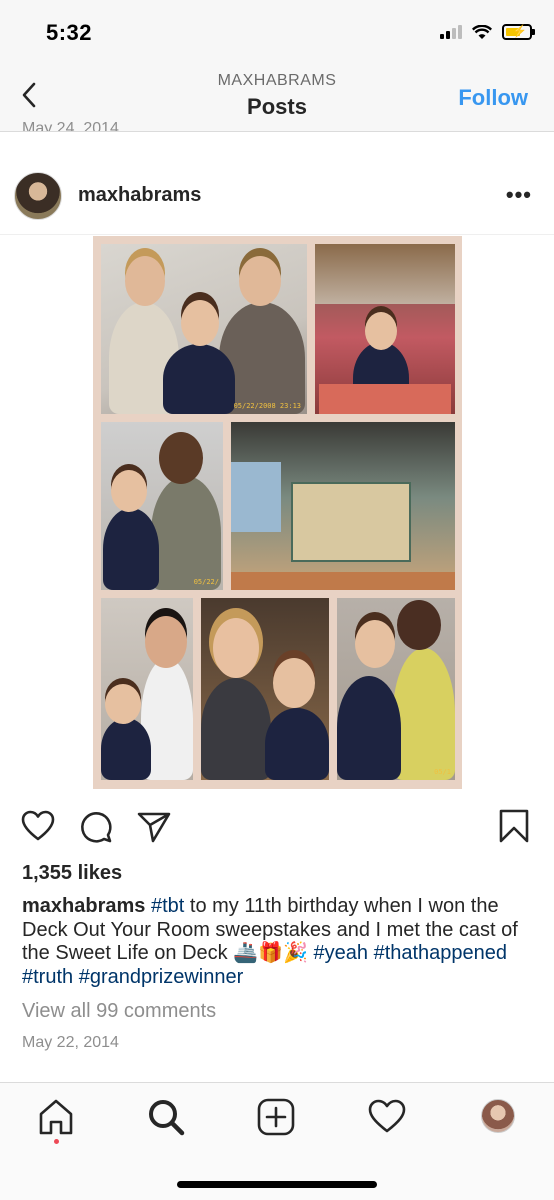  I want to click on post-username: maxhabrams, so click(139, 195).